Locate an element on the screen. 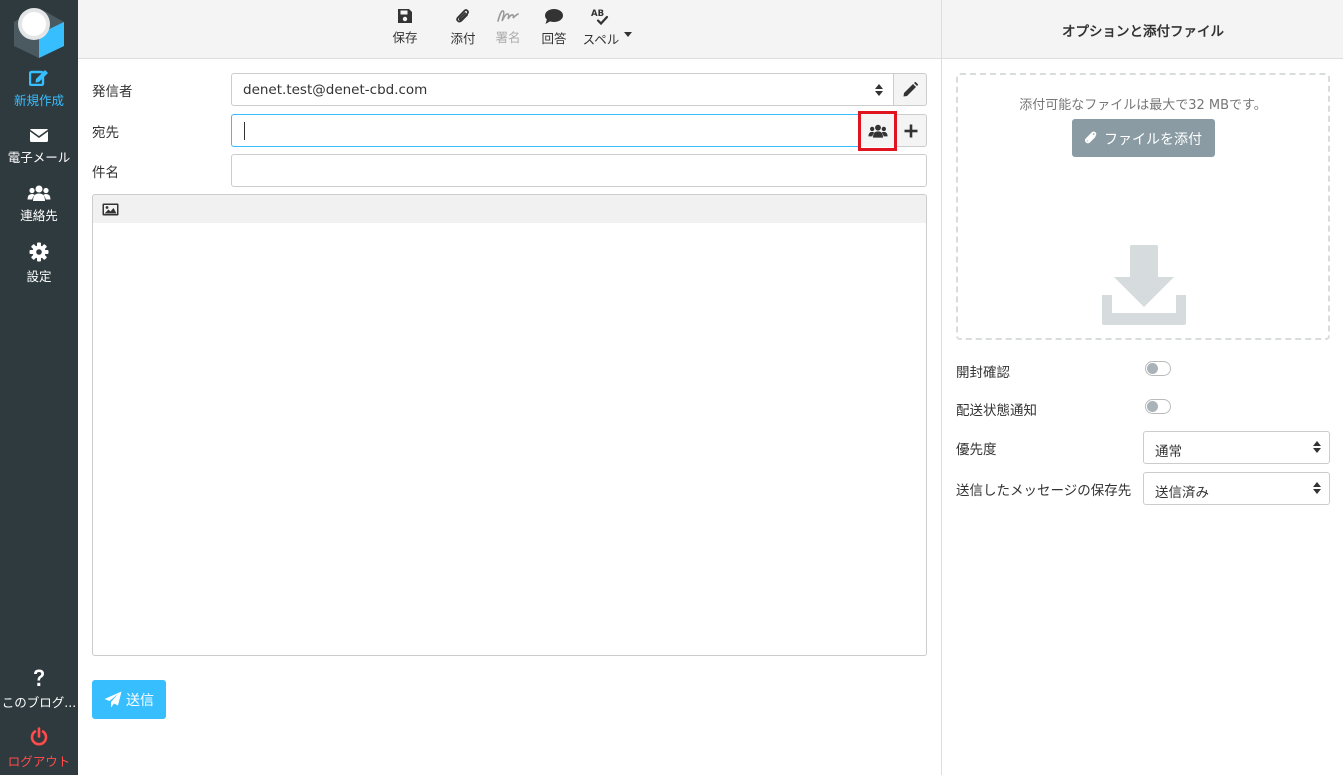 This screenshot has height=775, width=1343. signature-icon is located at coordinates (508, 16).